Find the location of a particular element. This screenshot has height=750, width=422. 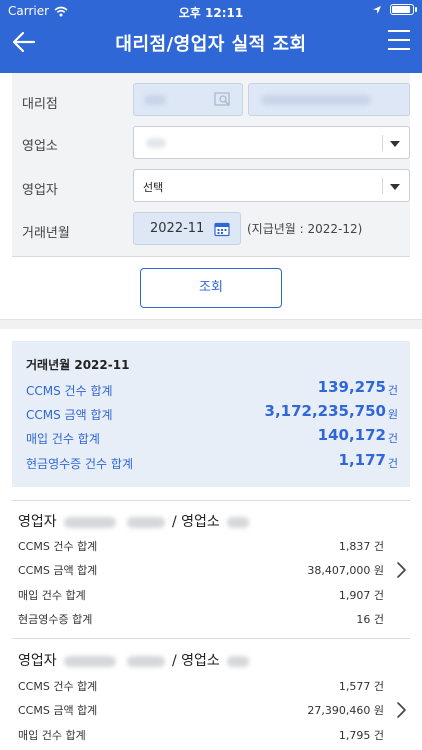

hamburger-menu-icon is located at coordinates (399, 41).